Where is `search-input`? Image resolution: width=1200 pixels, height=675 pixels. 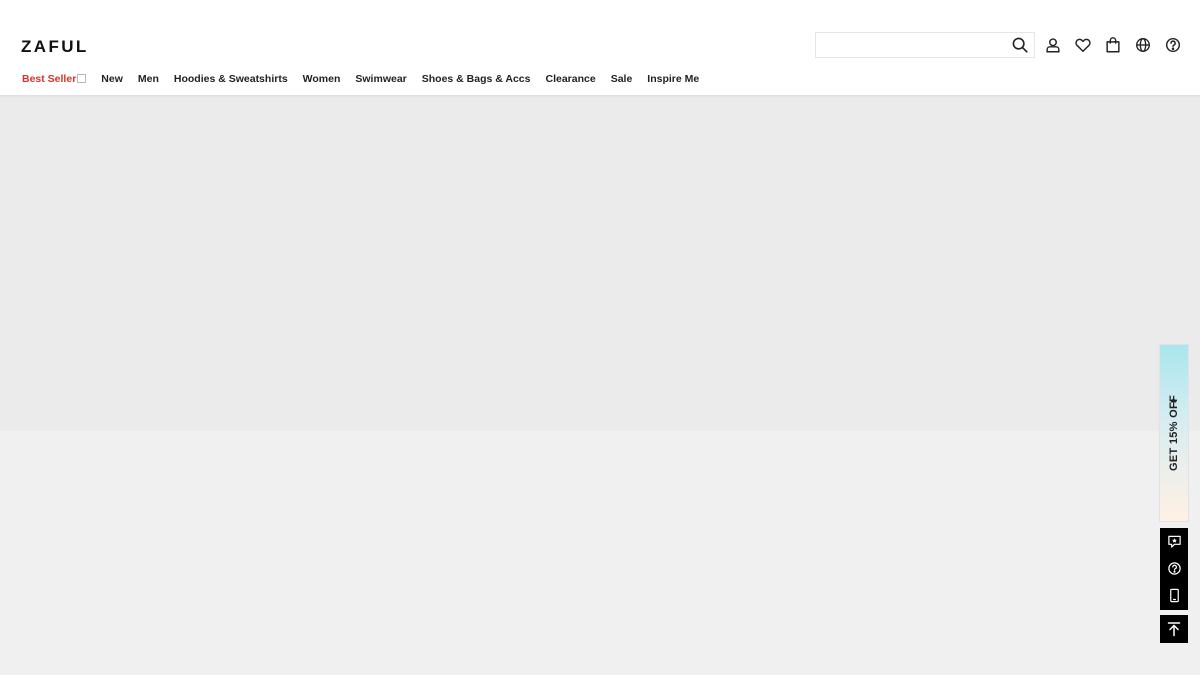
search-input is located at coordinates (911, 45).